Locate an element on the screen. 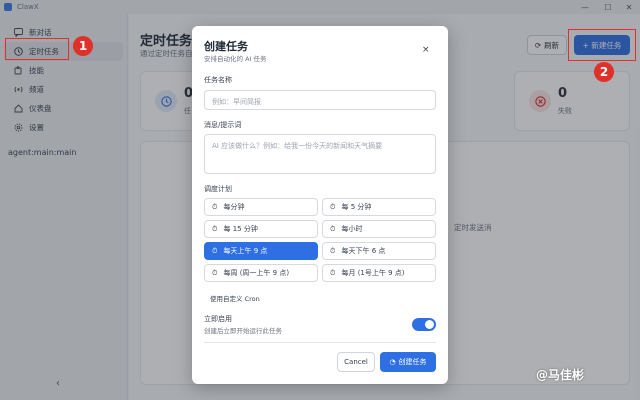 The height and width of the screenshot is (400, 640). schedule-option: ⏱ 每周 (周一上午 9 点) is located at coordinates (261, 273).